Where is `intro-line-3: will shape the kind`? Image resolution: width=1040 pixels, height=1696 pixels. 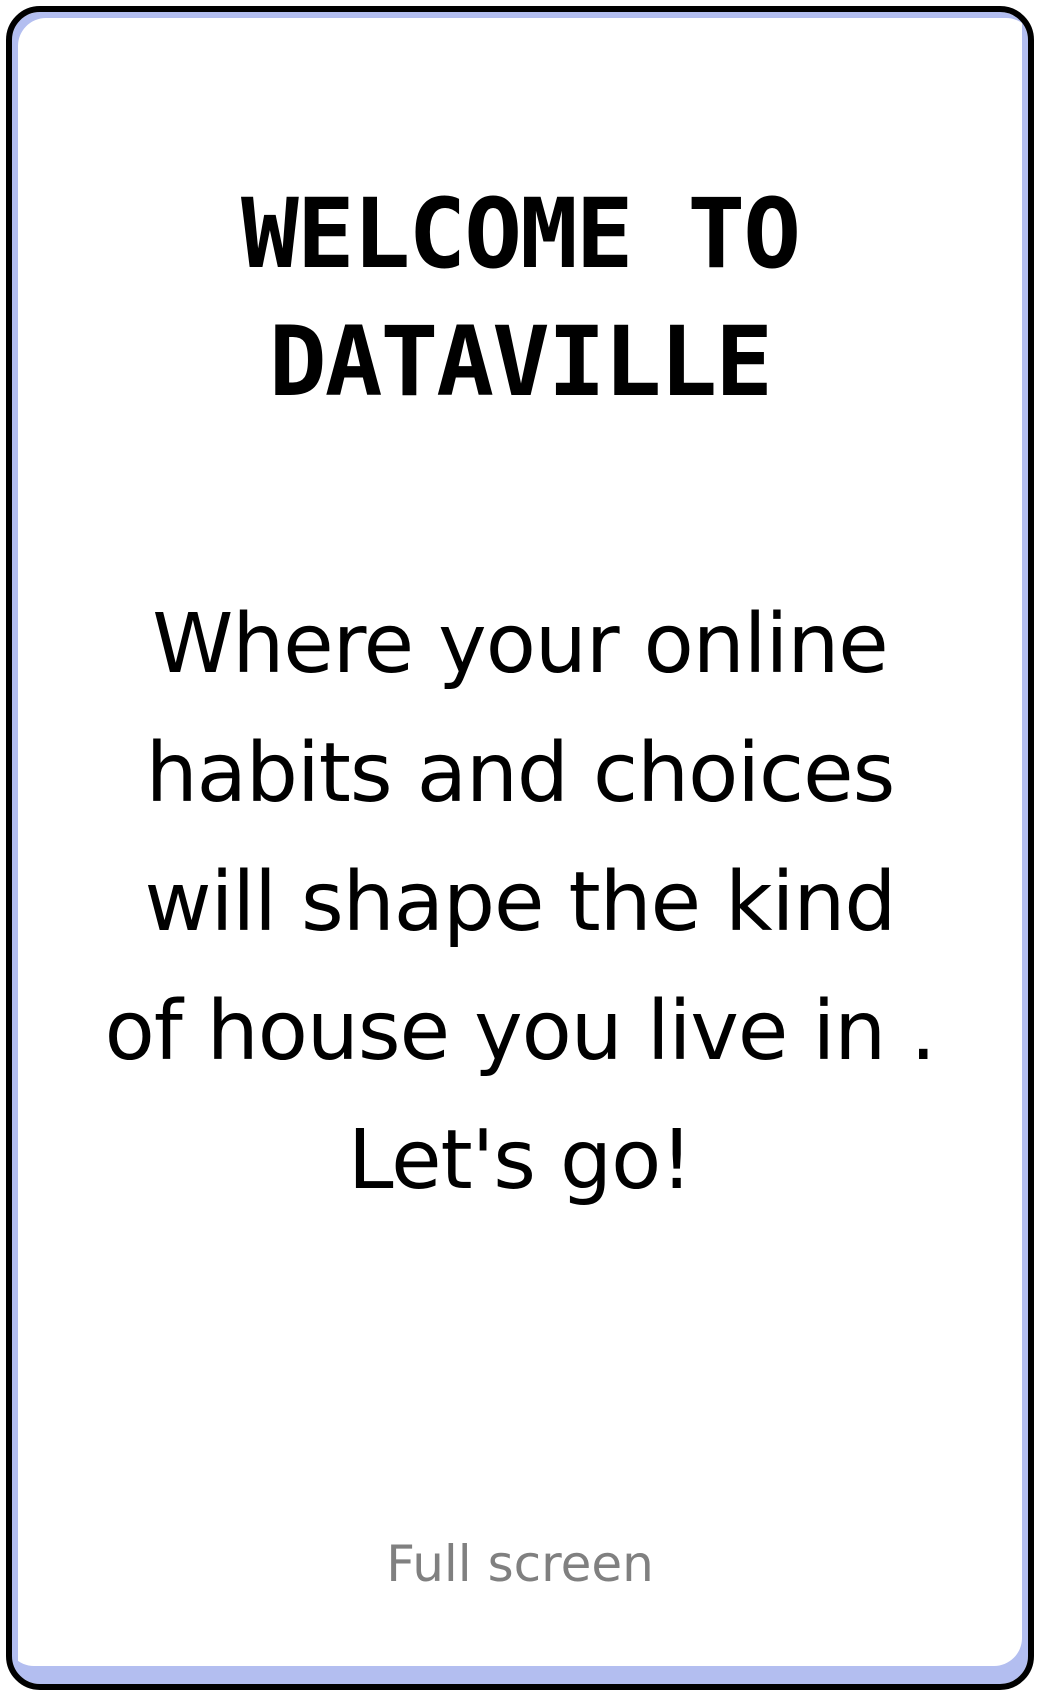
intro-line-3: will shape the kind is located at coordinates (520, 902).